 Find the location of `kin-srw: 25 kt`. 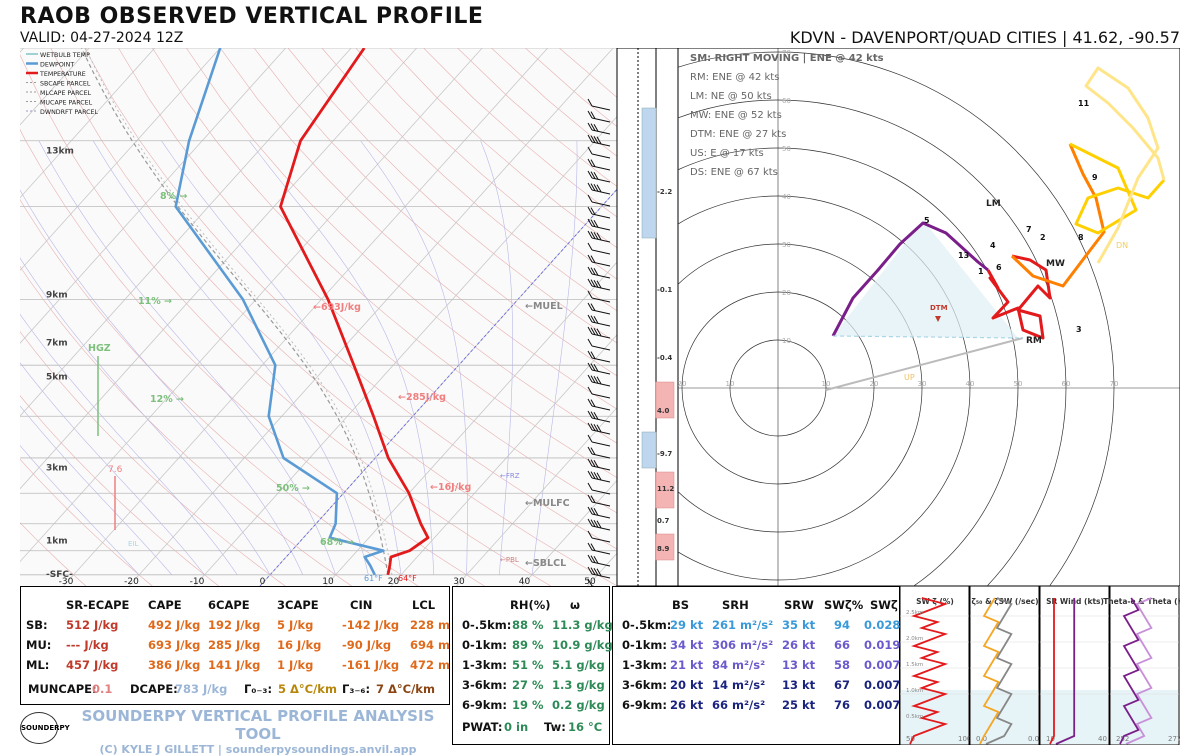

kin-srw: 25 kt is located at coordinates (799, 705).